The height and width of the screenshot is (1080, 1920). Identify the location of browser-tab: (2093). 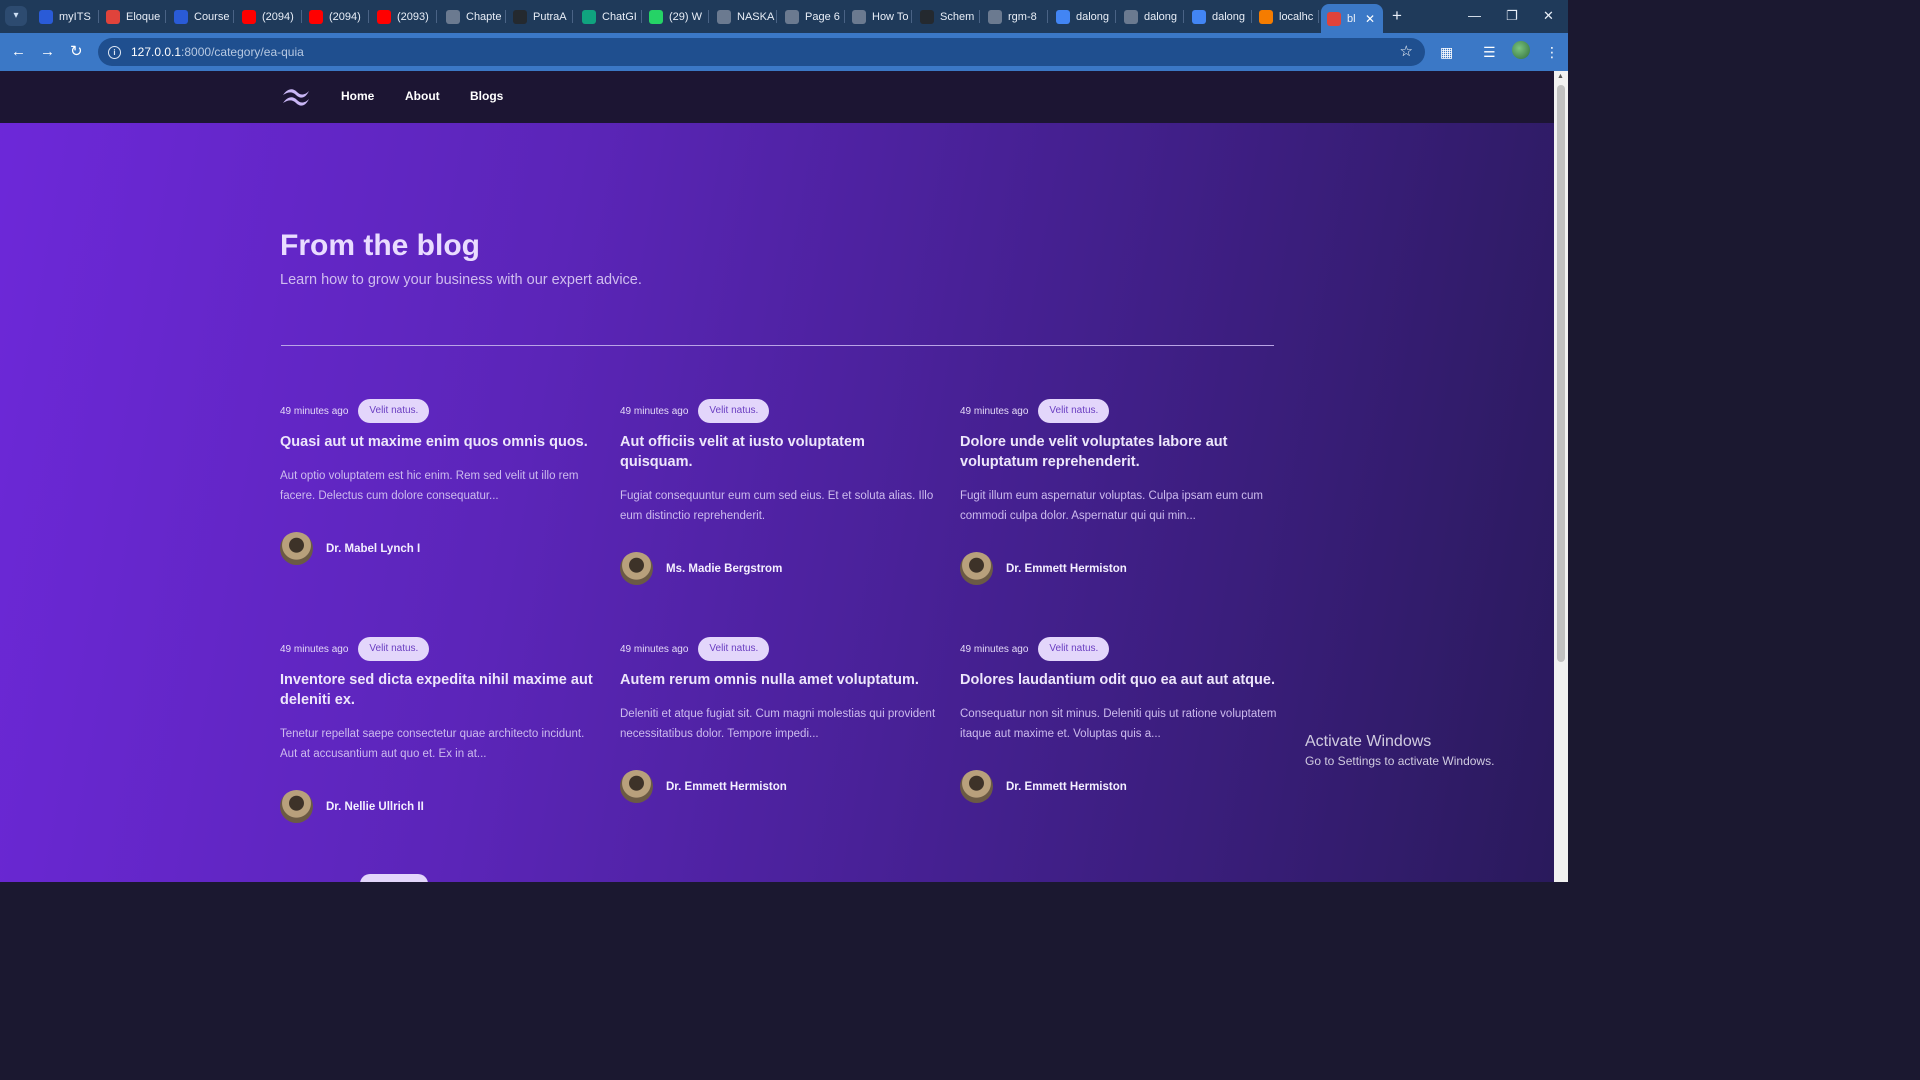
(404, 16).